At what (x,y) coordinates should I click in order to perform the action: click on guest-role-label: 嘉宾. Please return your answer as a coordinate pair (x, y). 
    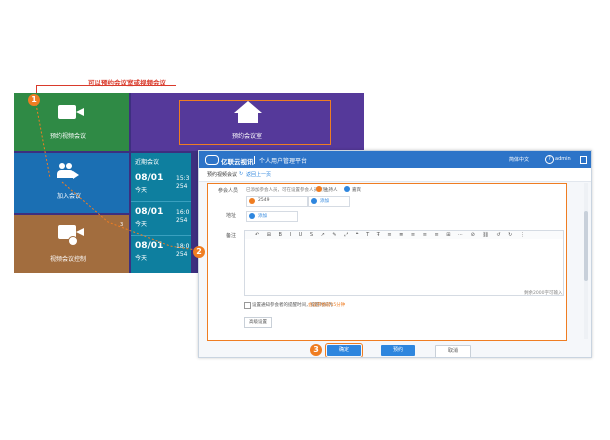
    Looking at the image, I should click on (356, 190).